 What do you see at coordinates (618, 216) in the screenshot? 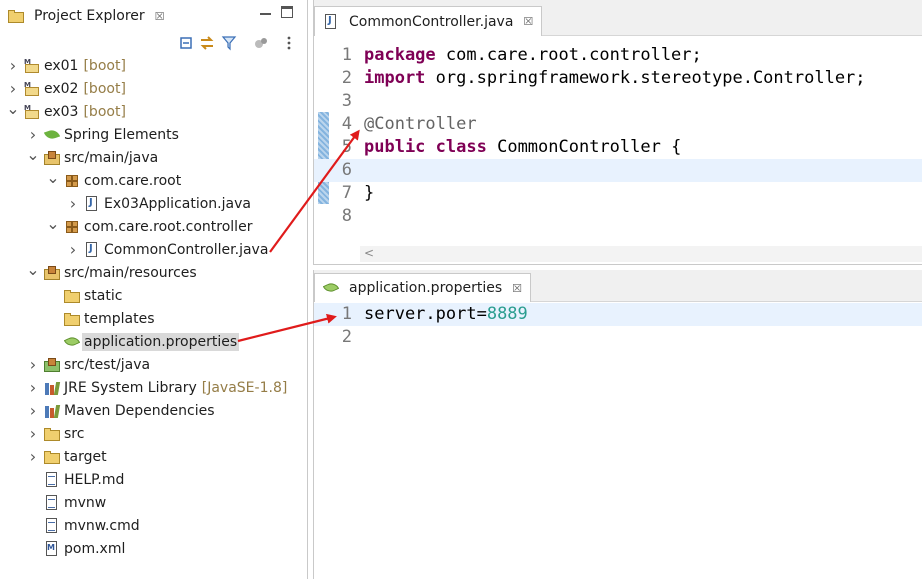
I see `code-line: 8` at bounding box center [618, 216].